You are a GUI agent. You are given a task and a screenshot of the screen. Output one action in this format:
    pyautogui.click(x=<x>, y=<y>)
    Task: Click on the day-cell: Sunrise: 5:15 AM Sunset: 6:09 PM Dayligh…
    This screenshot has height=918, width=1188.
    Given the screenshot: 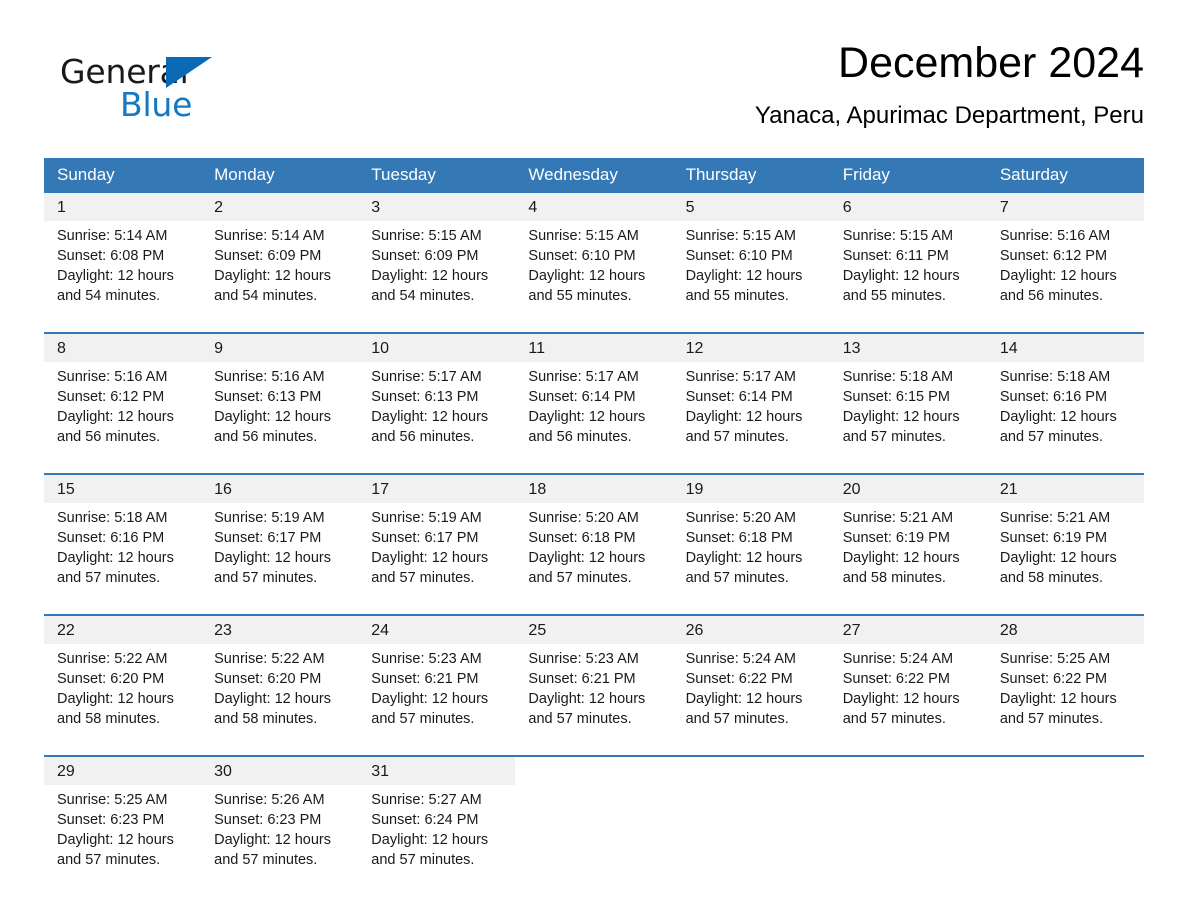 What is the action you would take?
    pyautogui.click(x=437, y=270)
    